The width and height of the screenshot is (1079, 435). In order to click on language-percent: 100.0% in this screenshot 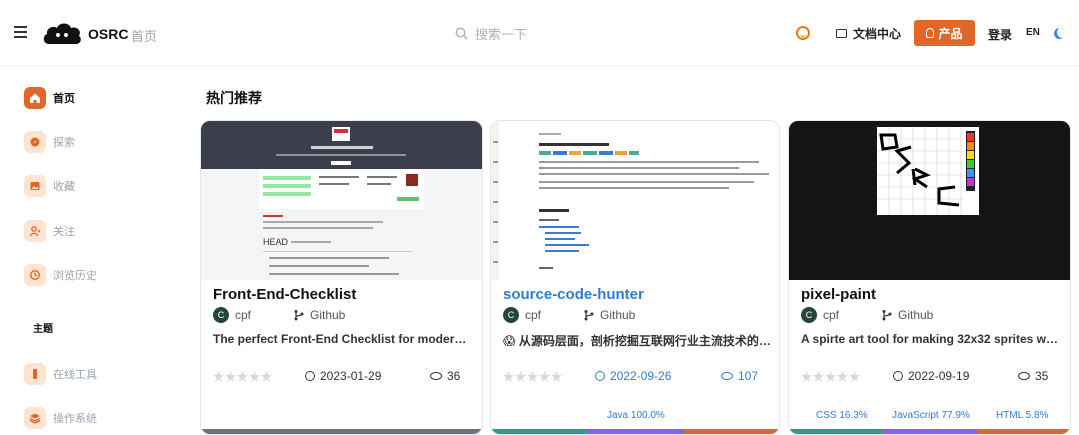, I will do `click(647, 415)`.